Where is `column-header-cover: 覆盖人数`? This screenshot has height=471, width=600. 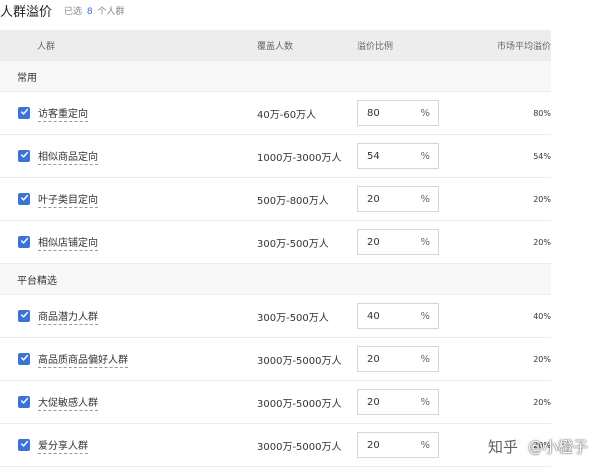
column-header-cover: 覆盖人数 is located at coordinates (275, 47).